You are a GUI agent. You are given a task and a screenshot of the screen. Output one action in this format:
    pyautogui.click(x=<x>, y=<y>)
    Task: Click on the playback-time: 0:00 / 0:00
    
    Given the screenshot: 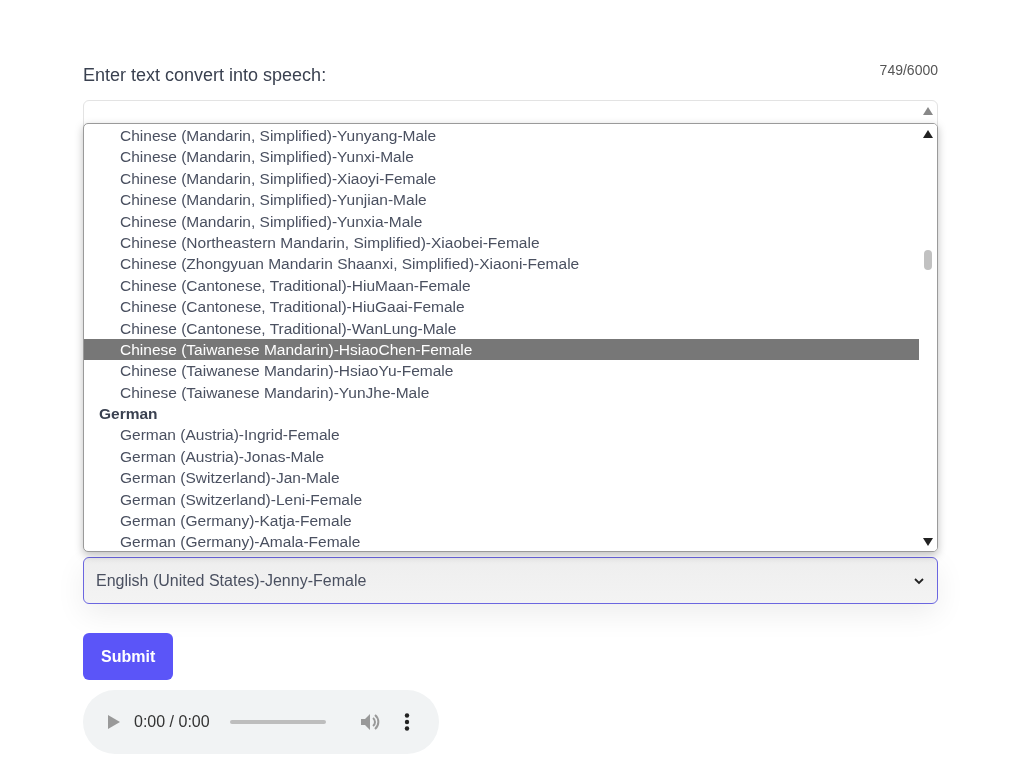 What is the action you would take?
    pyautogui.click(x=172, y=722)
    